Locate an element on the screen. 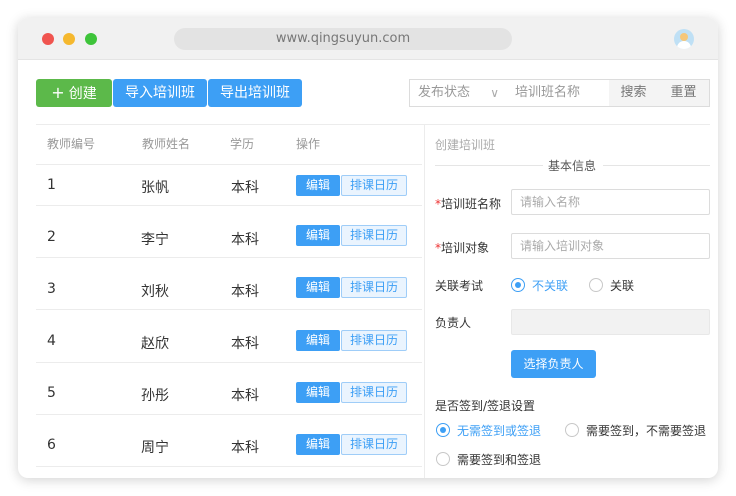 Image resolution: width=736 pixels, height=496 pixels. column-header-id: 教师编号 is located at coordinates (71, 144).